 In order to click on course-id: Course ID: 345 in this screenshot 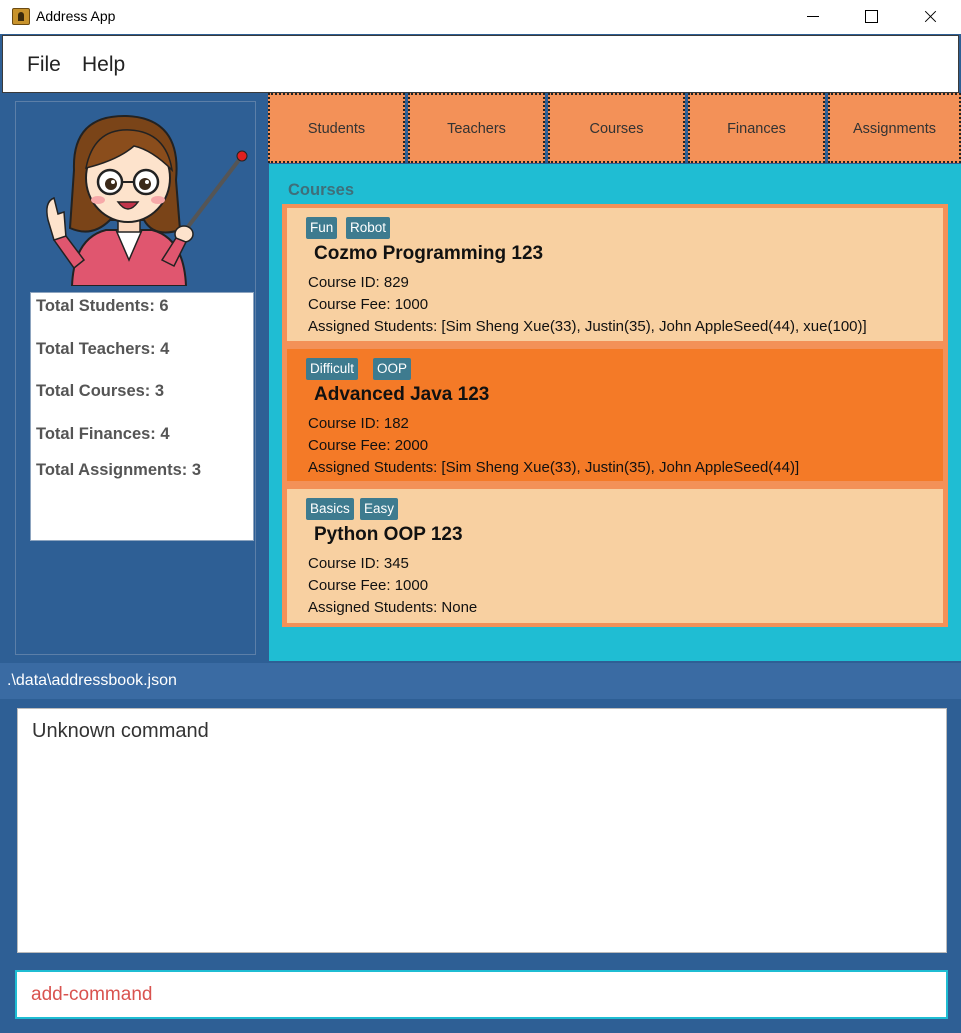, I will do `click(358, 563)`.